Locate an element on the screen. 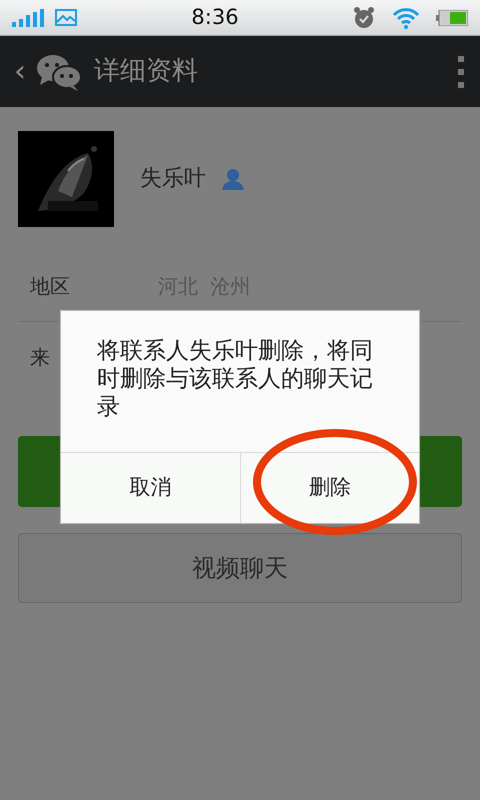 The width and height of the screenshot is (480, 800). field-label: 地区 is located at coordinates (50, 286).